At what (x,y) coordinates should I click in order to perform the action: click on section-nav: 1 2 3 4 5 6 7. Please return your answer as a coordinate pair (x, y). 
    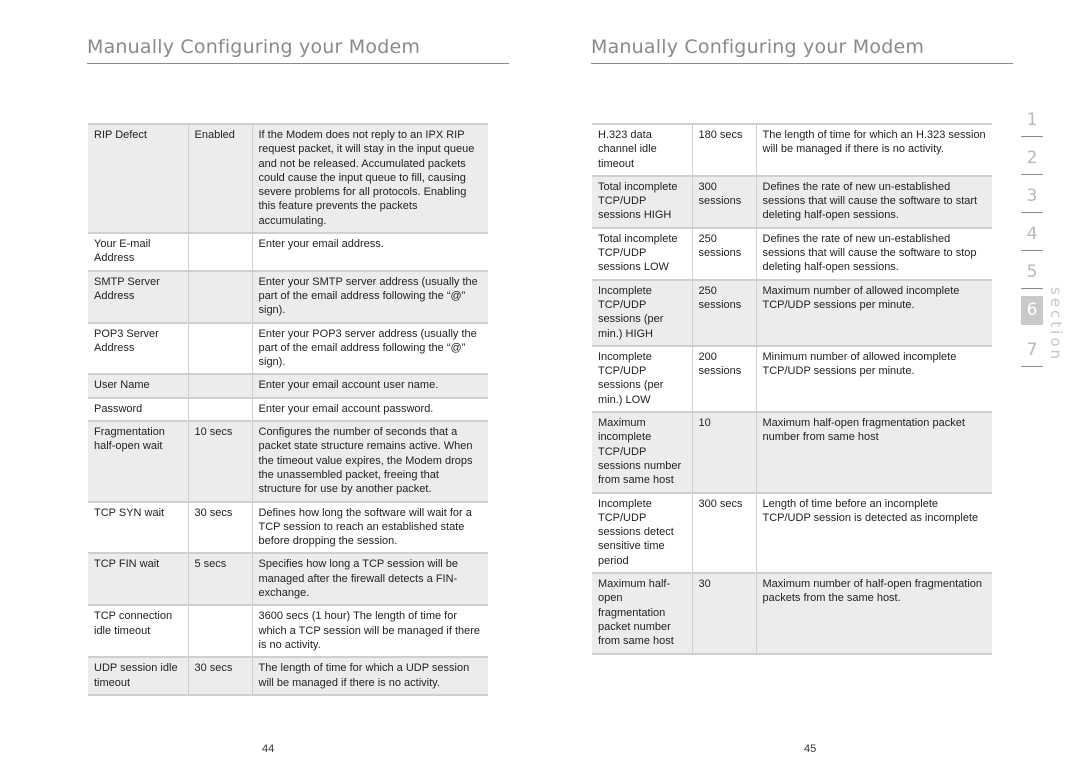
    Looking at the image, I should click on (1032, 238).